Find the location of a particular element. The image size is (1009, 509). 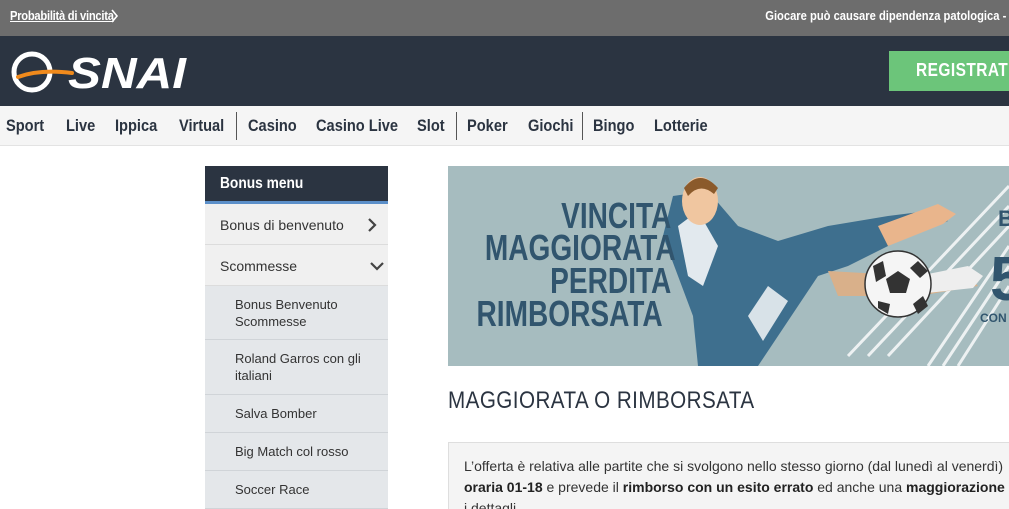

sidebar-subitem-salva-bomber: Salva Bomber is located at coordinates (296, 414).